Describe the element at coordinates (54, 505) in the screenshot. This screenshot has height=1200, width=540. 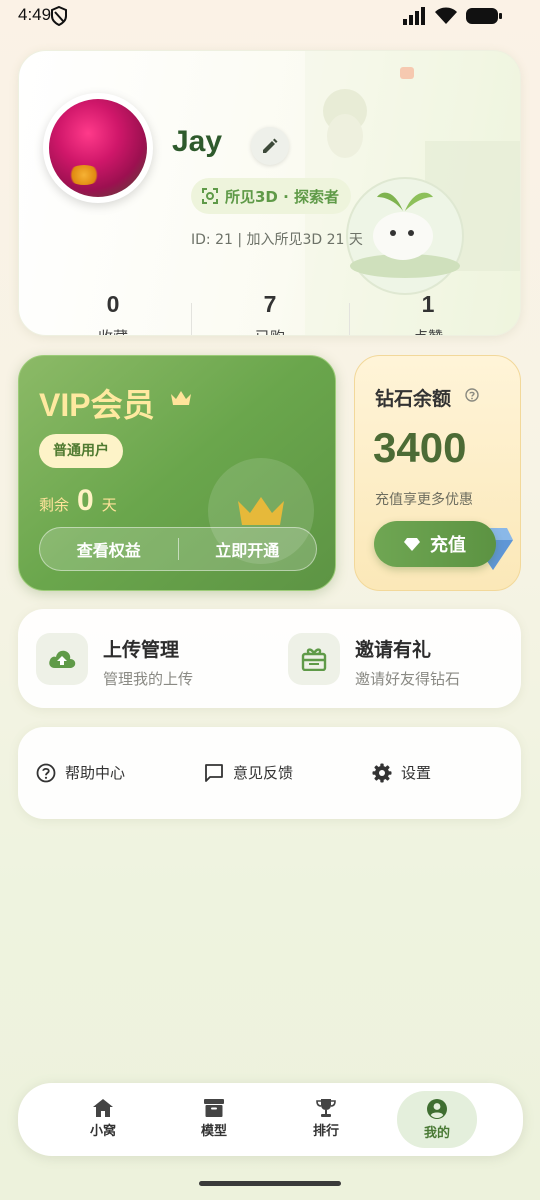
I see `remain-prefix: 剩余` at that location.